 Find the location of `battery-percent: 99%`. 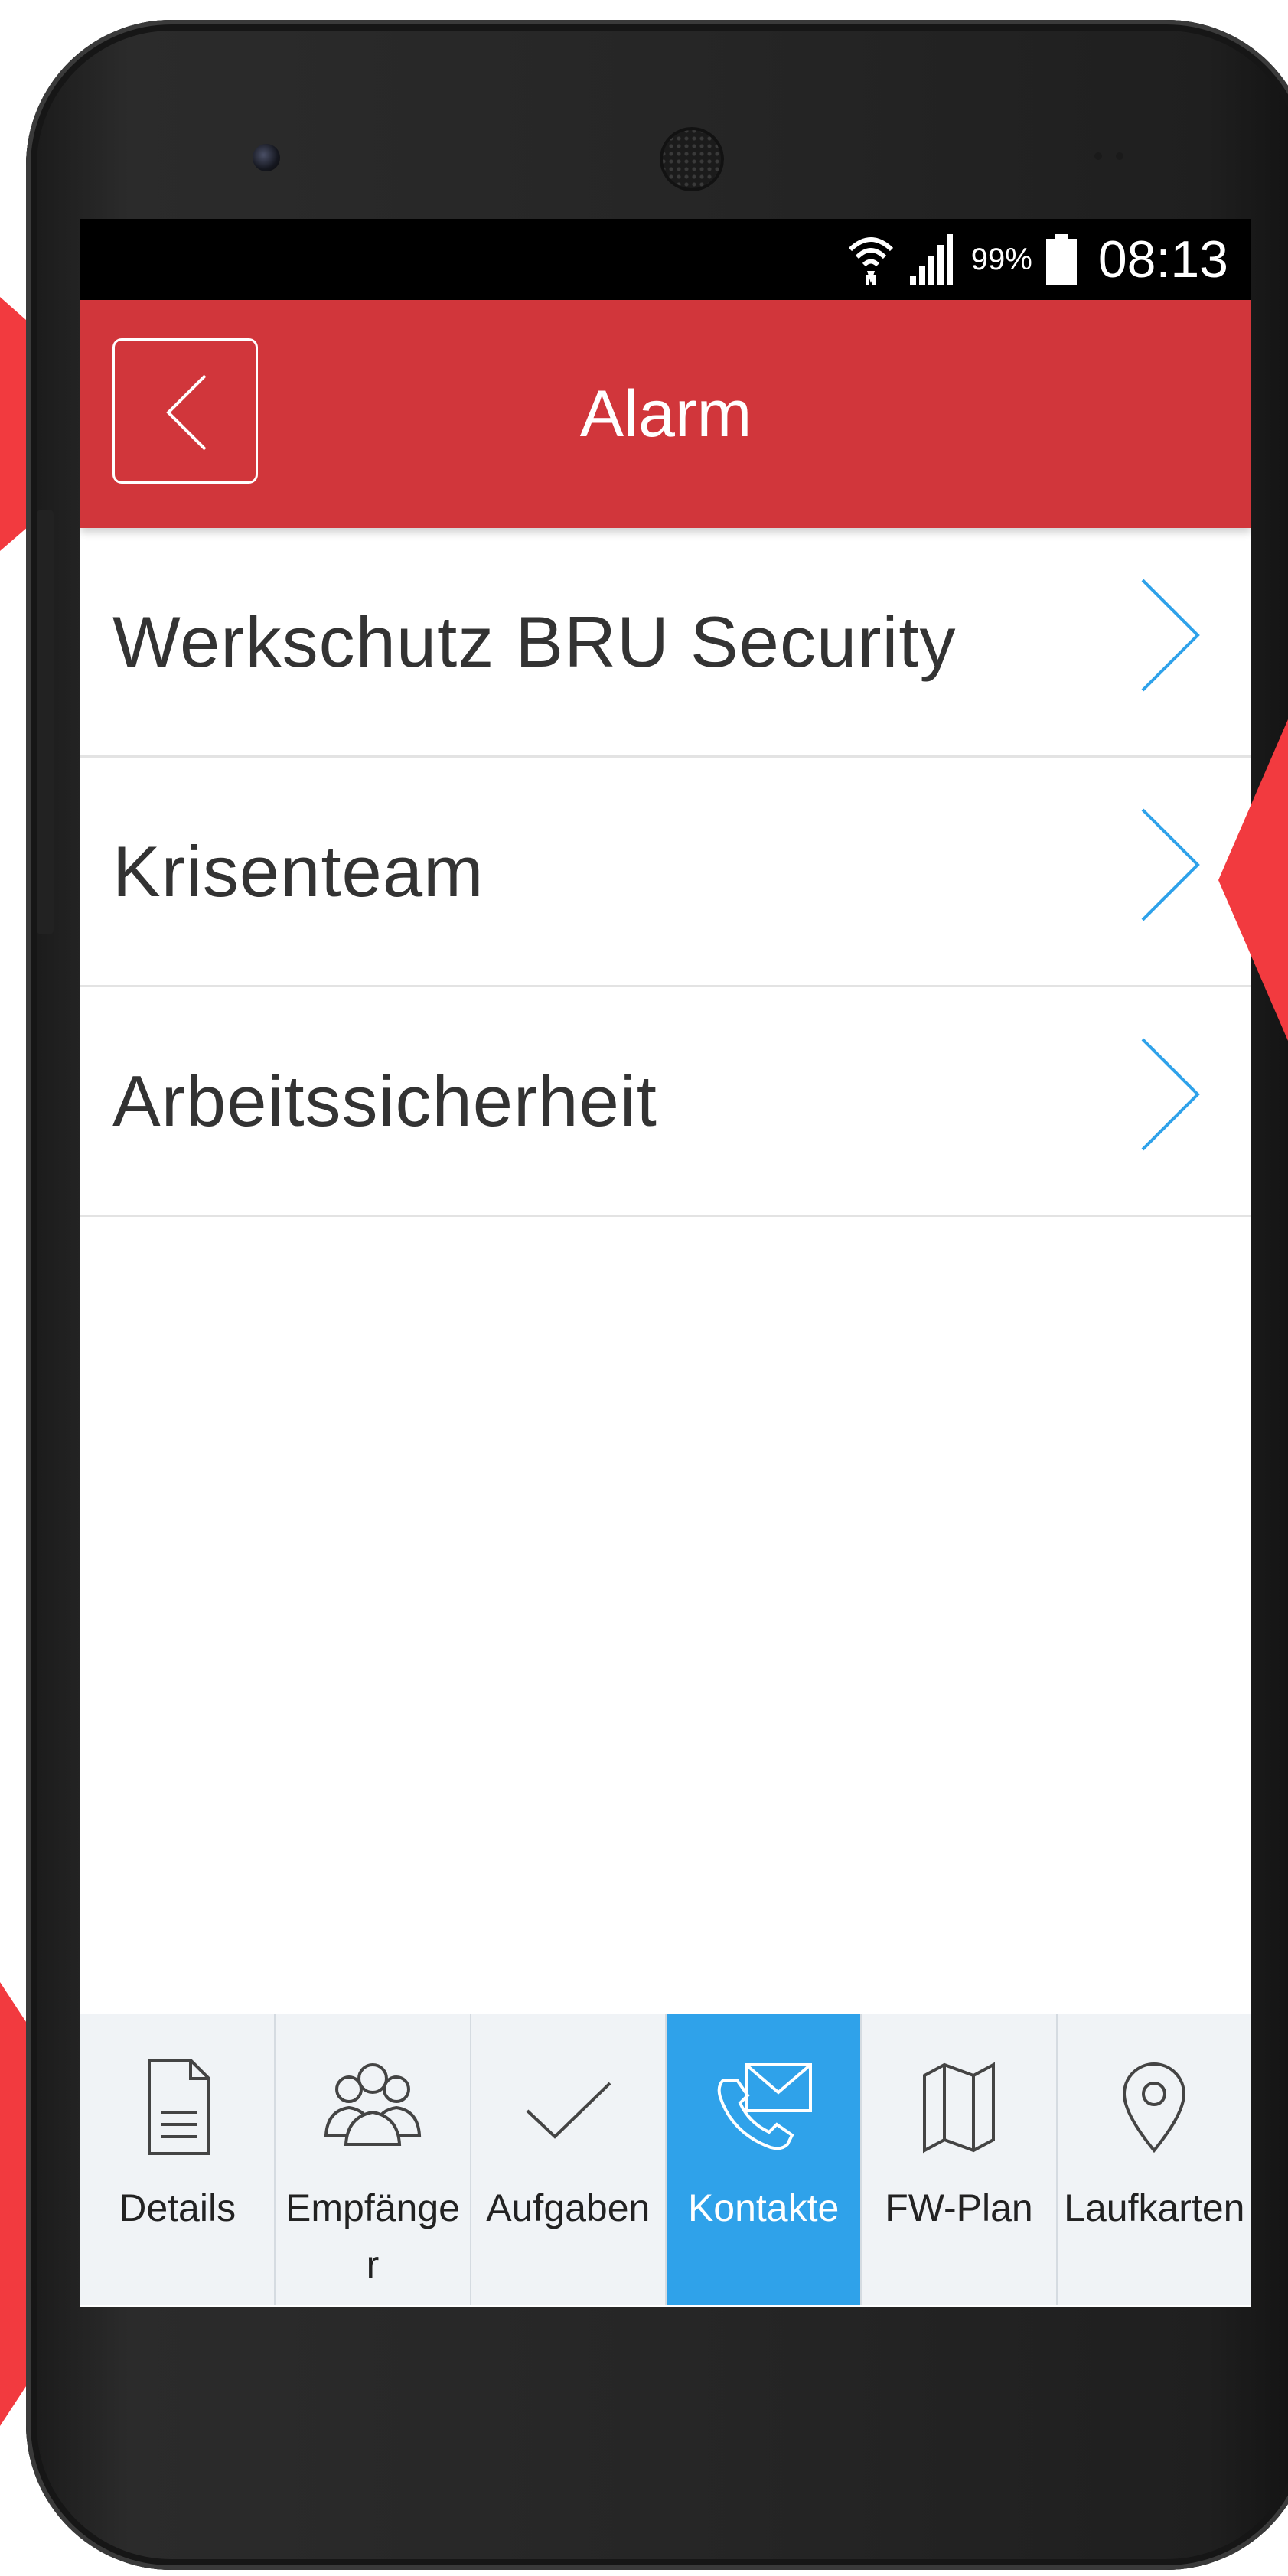

battery-percent: 99% is located at coordinates (1001, 259).